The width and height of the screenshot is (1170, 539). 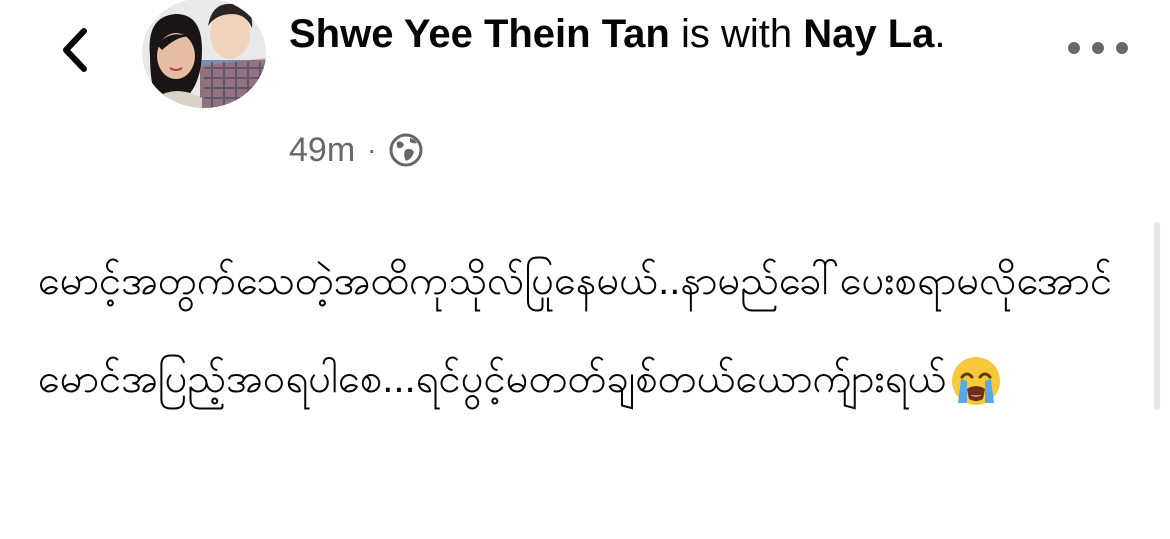 What do you see at coordinates (976, 381) in the screenshot?
I see `loudly-crying-face-emoji` at bounding box center [976, 381].